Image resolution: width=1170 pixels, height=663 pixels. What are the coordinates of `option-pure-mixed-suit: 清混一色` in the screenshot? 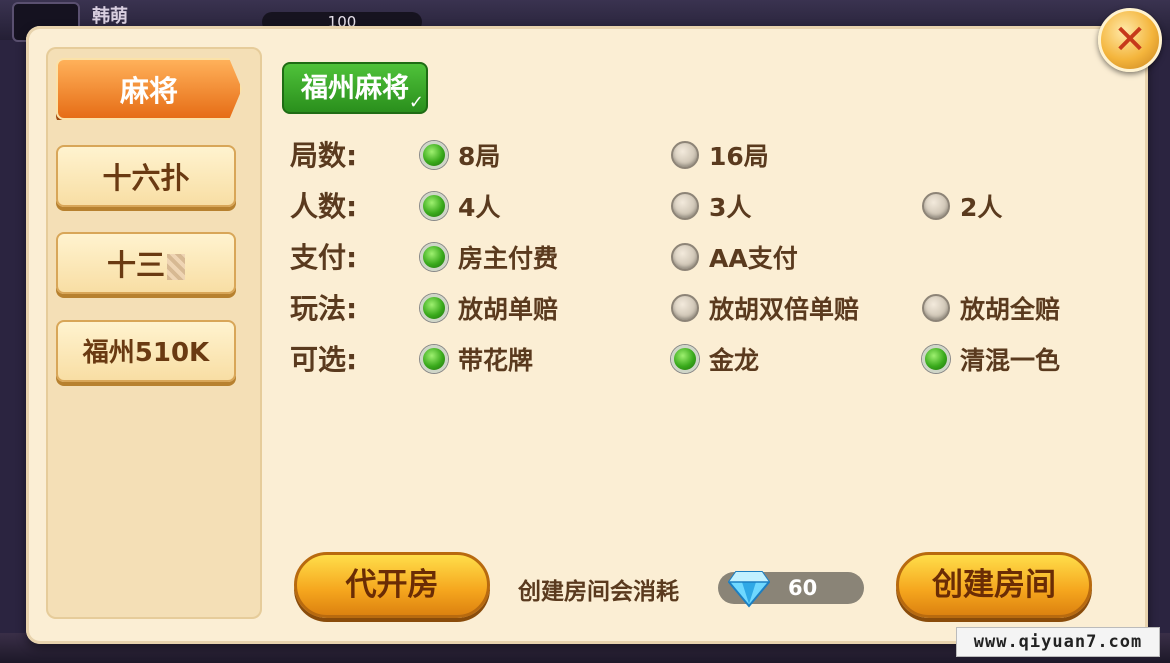 It's located at (991, 359).